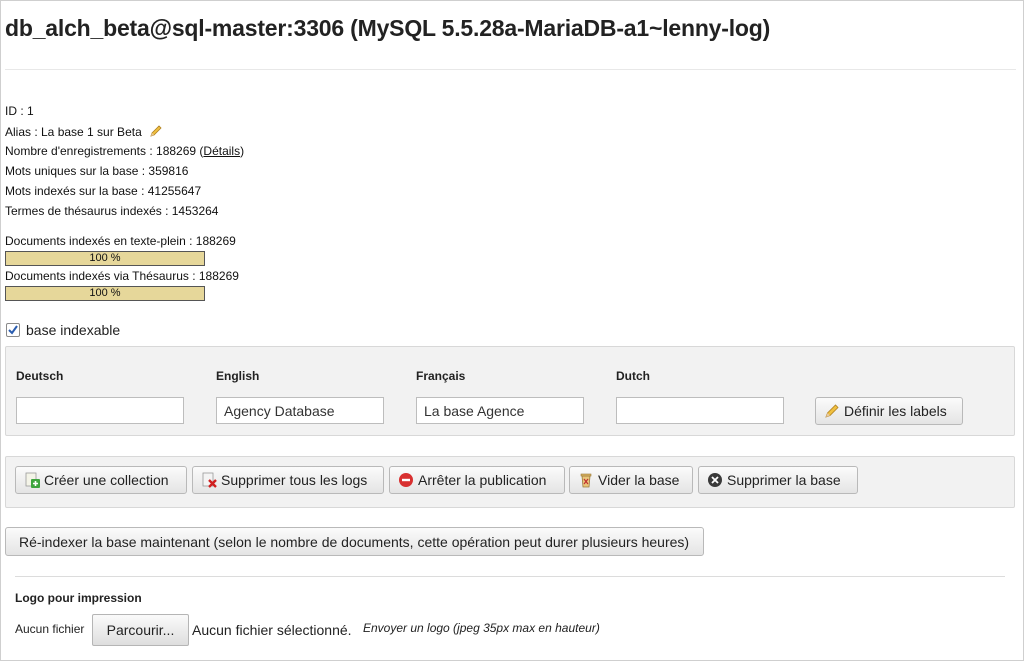 This screenshot has height=661, width=1024. Describe the element at coordinates (700, 410) in the screenshot. I see `dutch-input` at that location.